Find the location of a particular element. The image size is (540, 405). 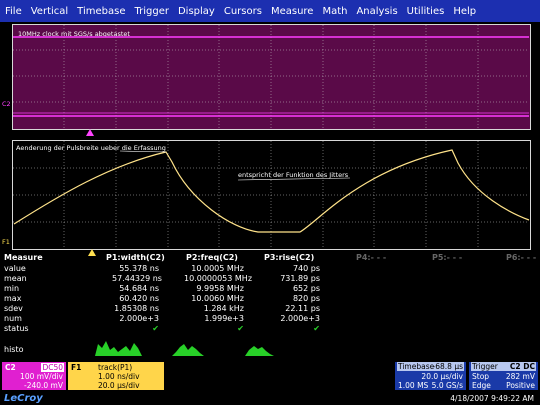

datetime-readout: 4/18/2007 9:49:22 AM is located at coordinates (492, 398).